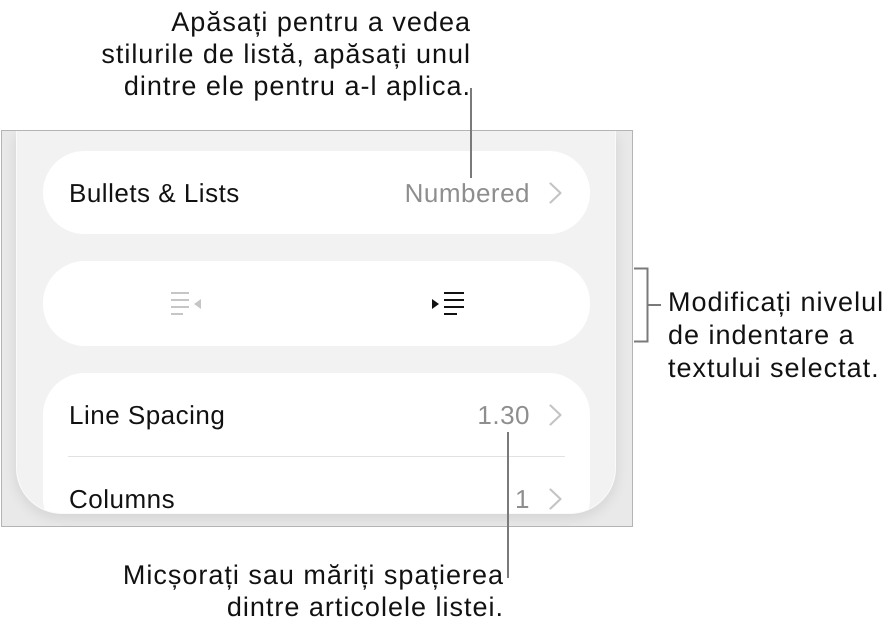  Describe the element at coordinates (154, 192) in the screenshot. I see `row-label: Bullets & Lists` at that location.